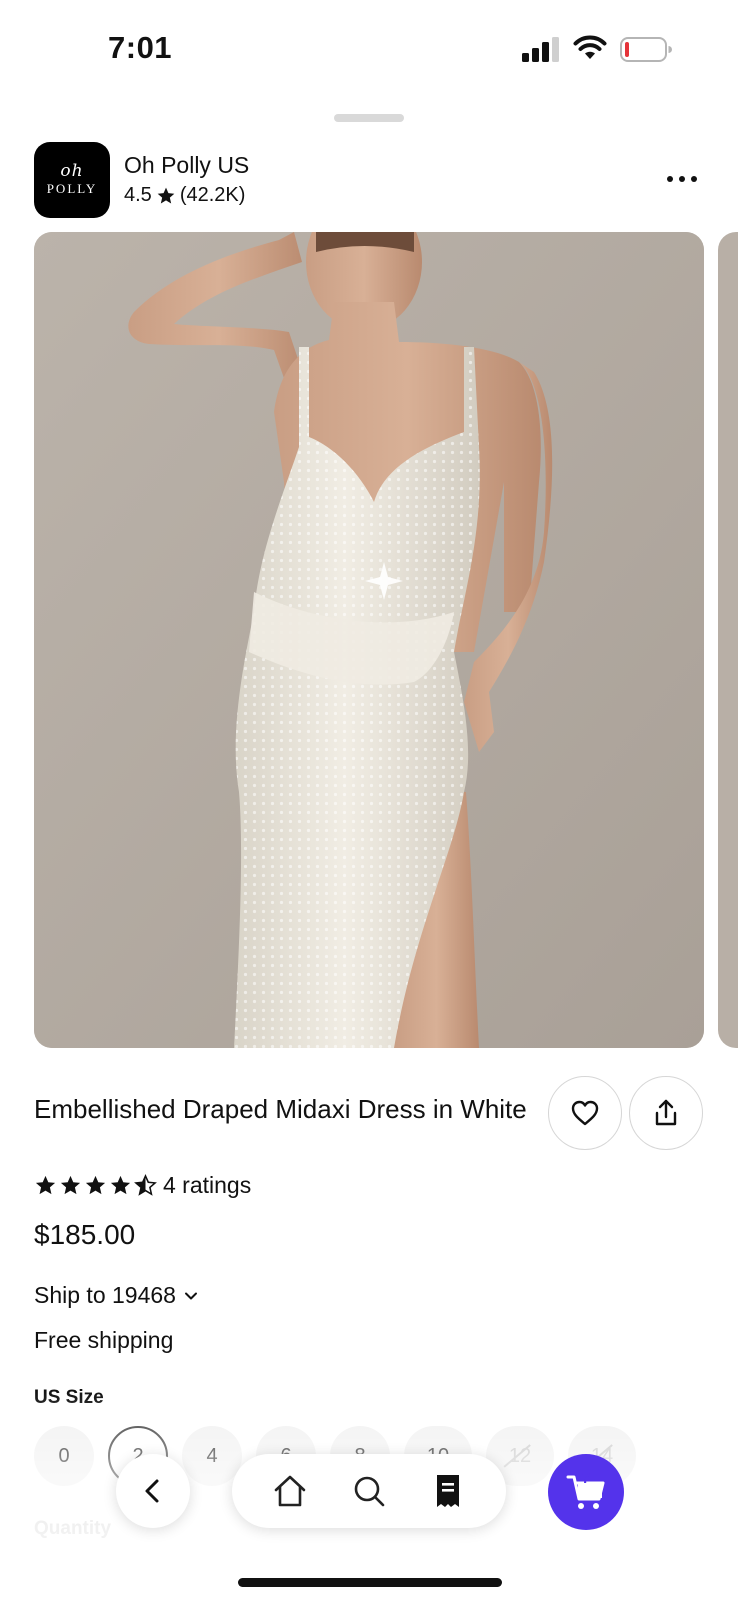 The width and height of the screenshot is (738, 1600). I want to click on share-button, so click(666, 1113).